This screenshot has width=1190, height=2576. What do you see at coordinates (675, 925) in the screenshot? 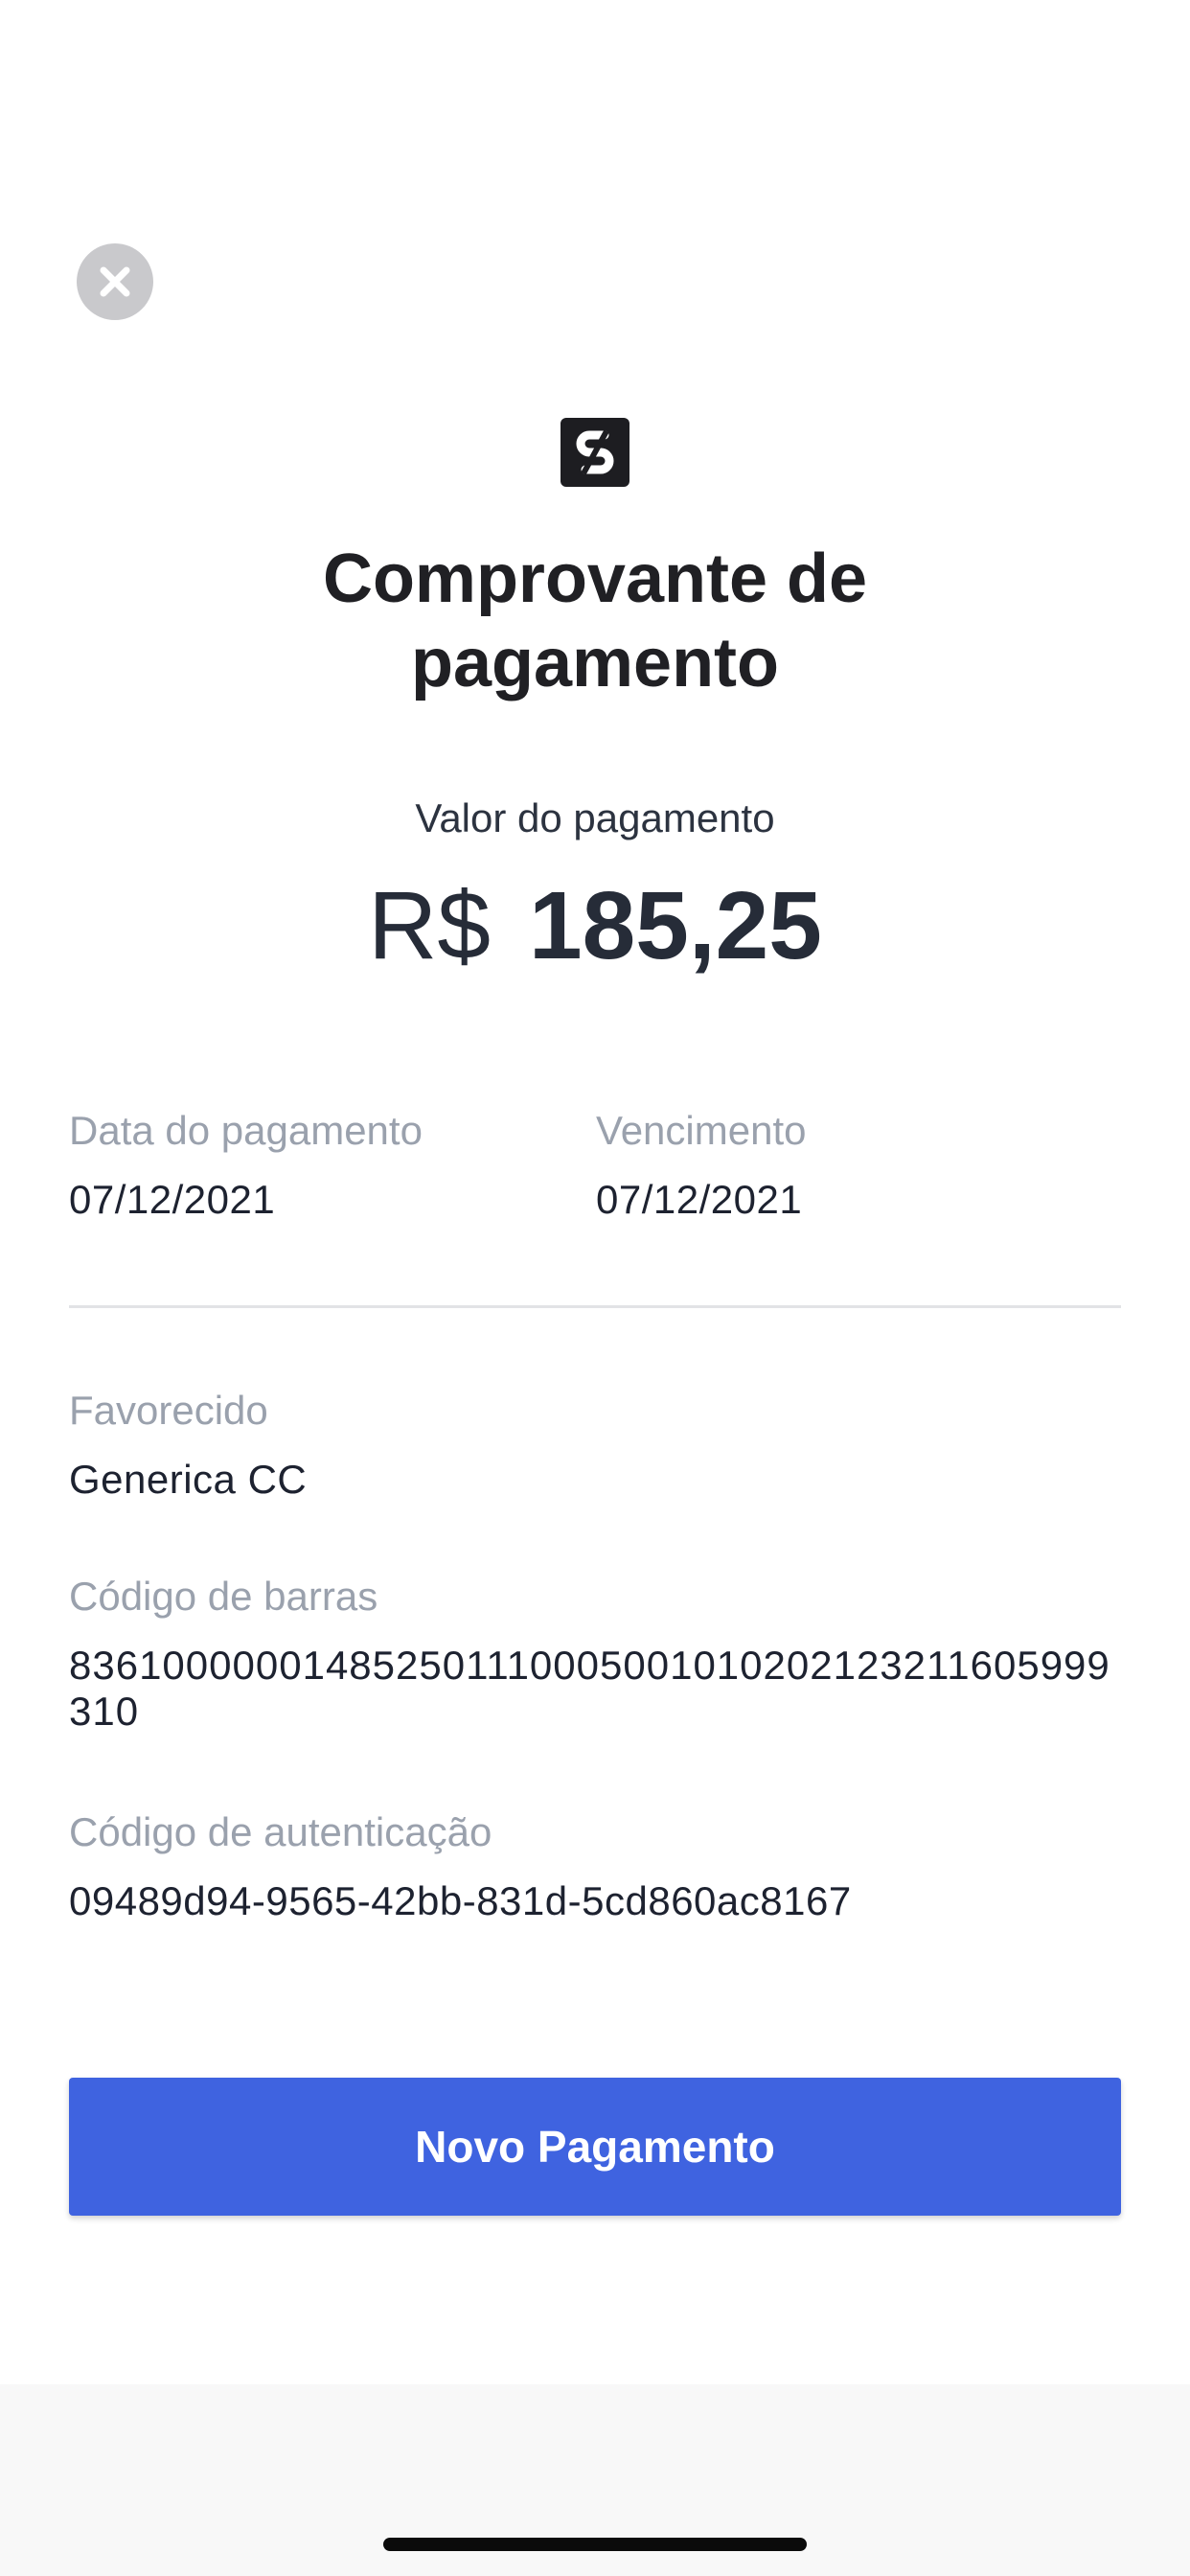
I see `amount-value: 185,25` at bounding box center [675, 925].